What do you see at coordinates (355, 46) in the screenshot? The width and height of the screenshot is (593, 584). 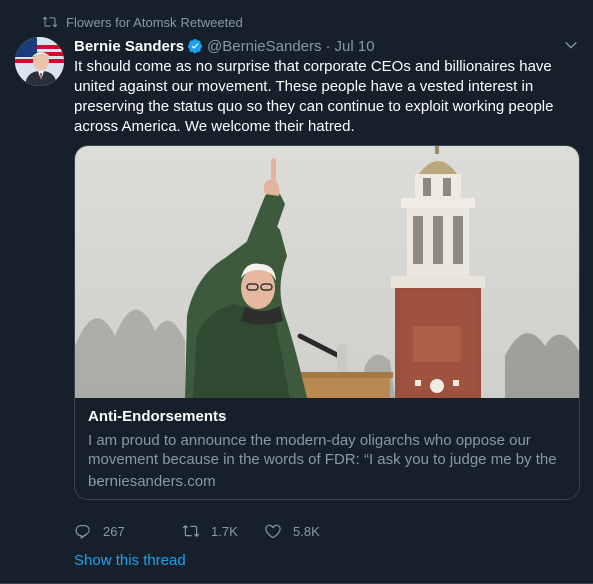 I see `tweet-date: Jul 10` at bounding box center [355, 46].